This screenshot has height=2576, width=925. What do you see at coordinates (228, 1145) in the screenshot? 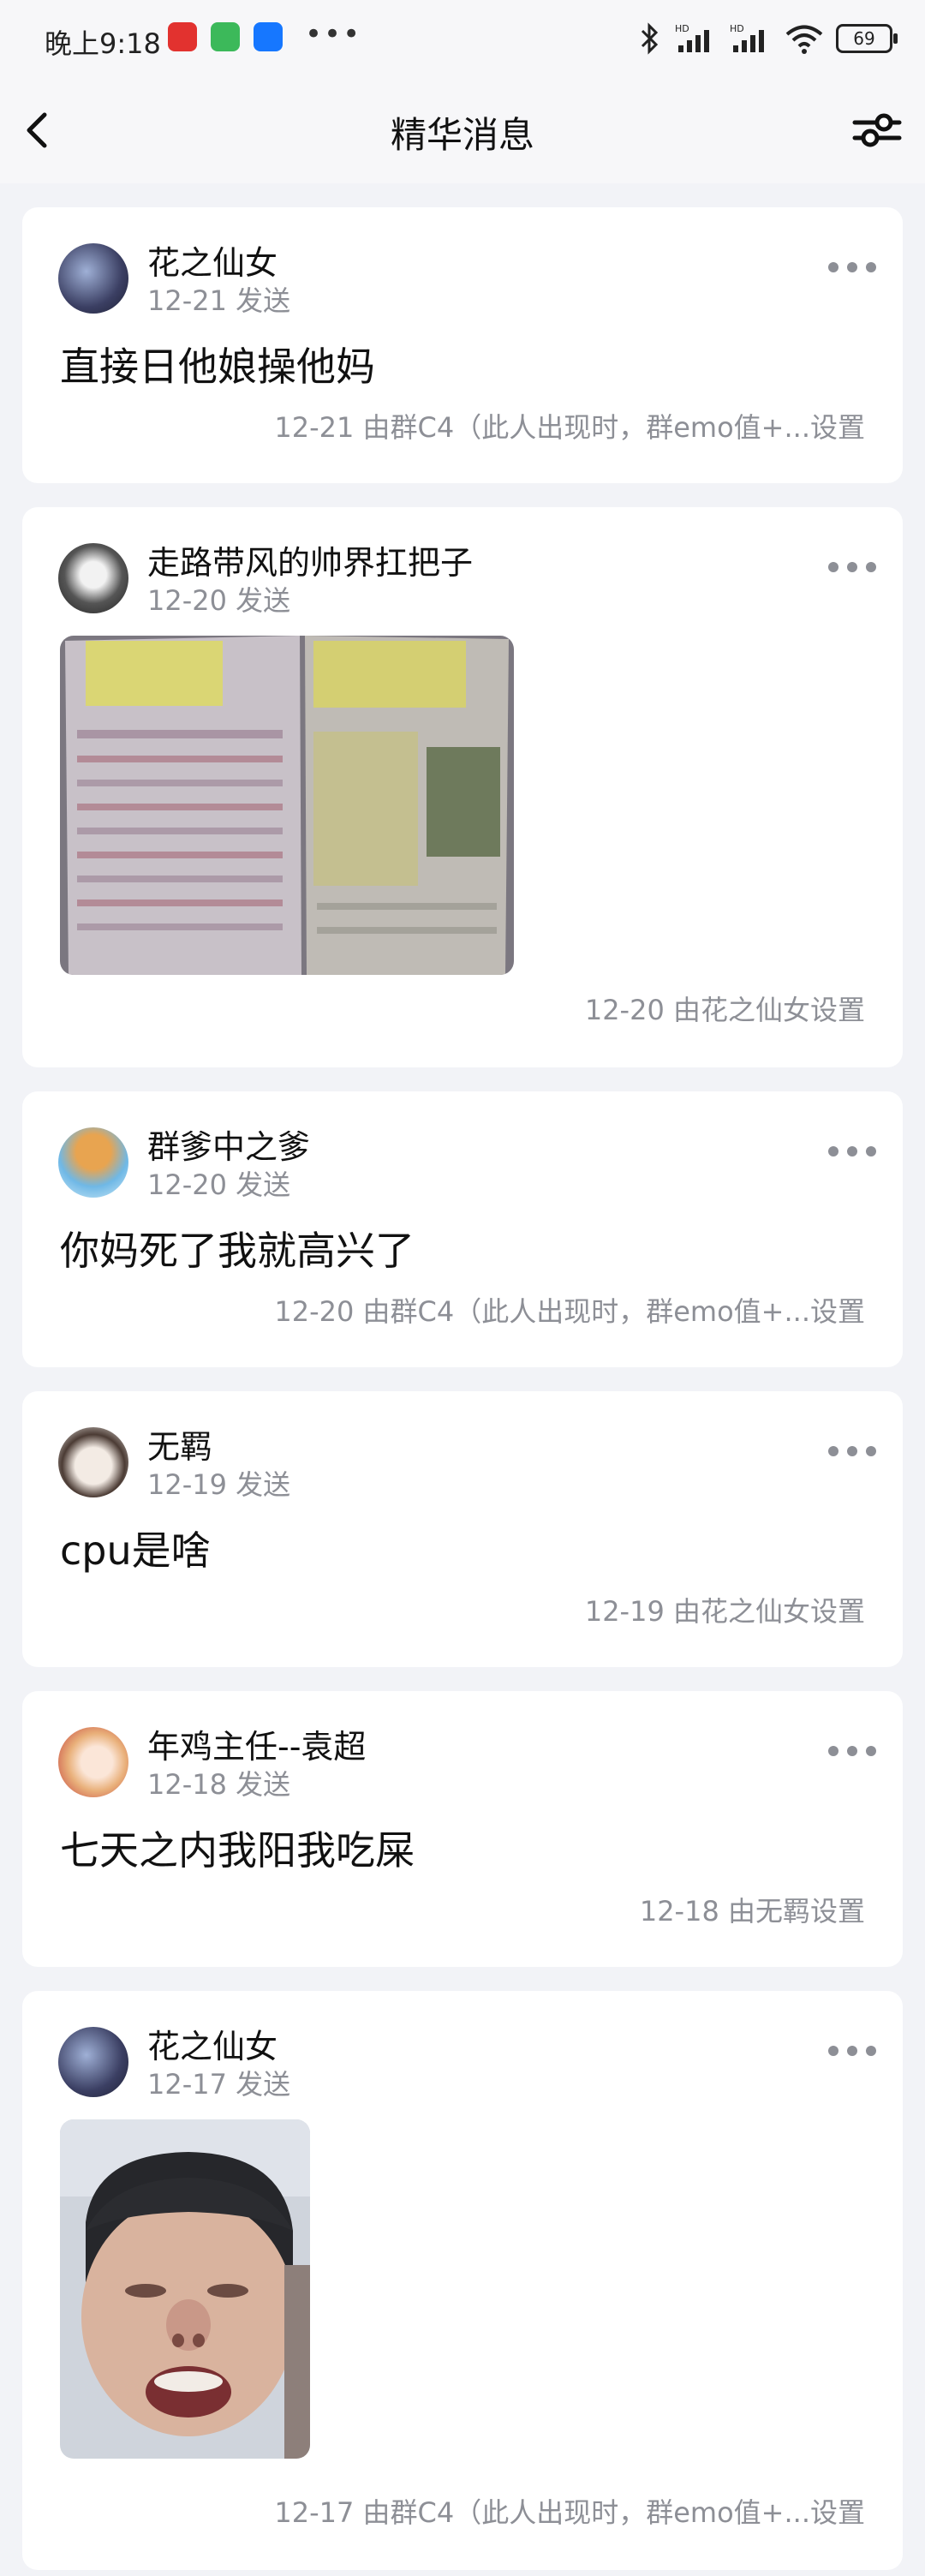
I see `username: 群爹中之爹` at bounding box center [228, 1145].